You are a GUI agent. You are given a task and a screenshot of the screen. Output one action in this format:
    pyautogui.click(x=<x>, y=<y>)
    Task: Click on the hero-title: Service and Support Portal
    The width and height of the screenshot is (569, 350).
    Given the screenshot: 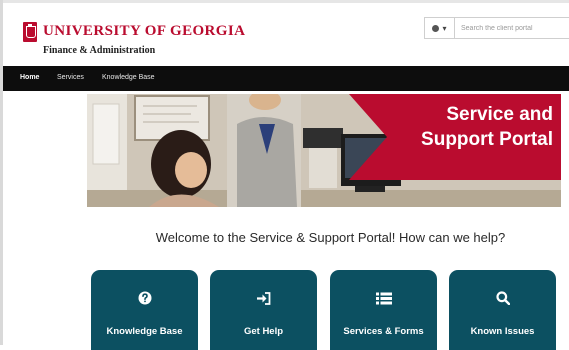 What is the action you would take?
    pyautogui.click(x=487, y=127)
    